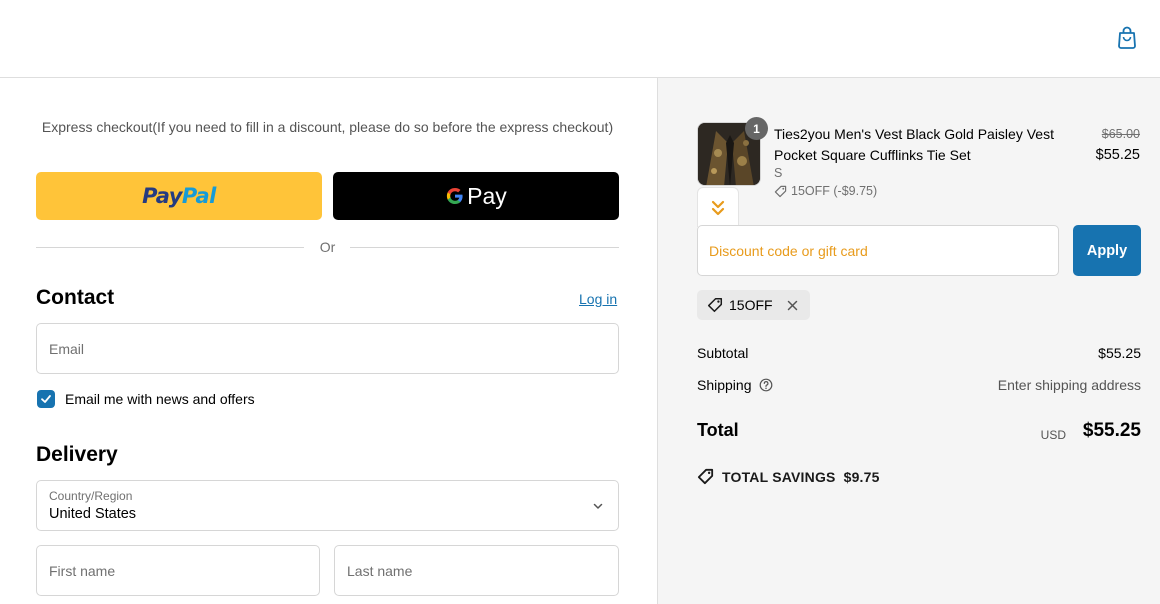 The image size is (1160, 604). Describe the element at coordinates (1117, 155) in the screenshot. I see `product-price: $55.25` at that location.